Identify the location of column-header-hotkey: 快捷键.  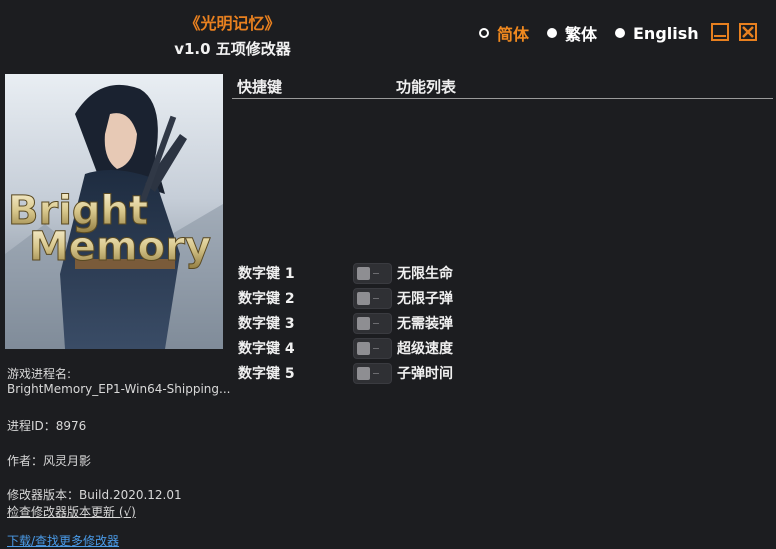
(260, 87).